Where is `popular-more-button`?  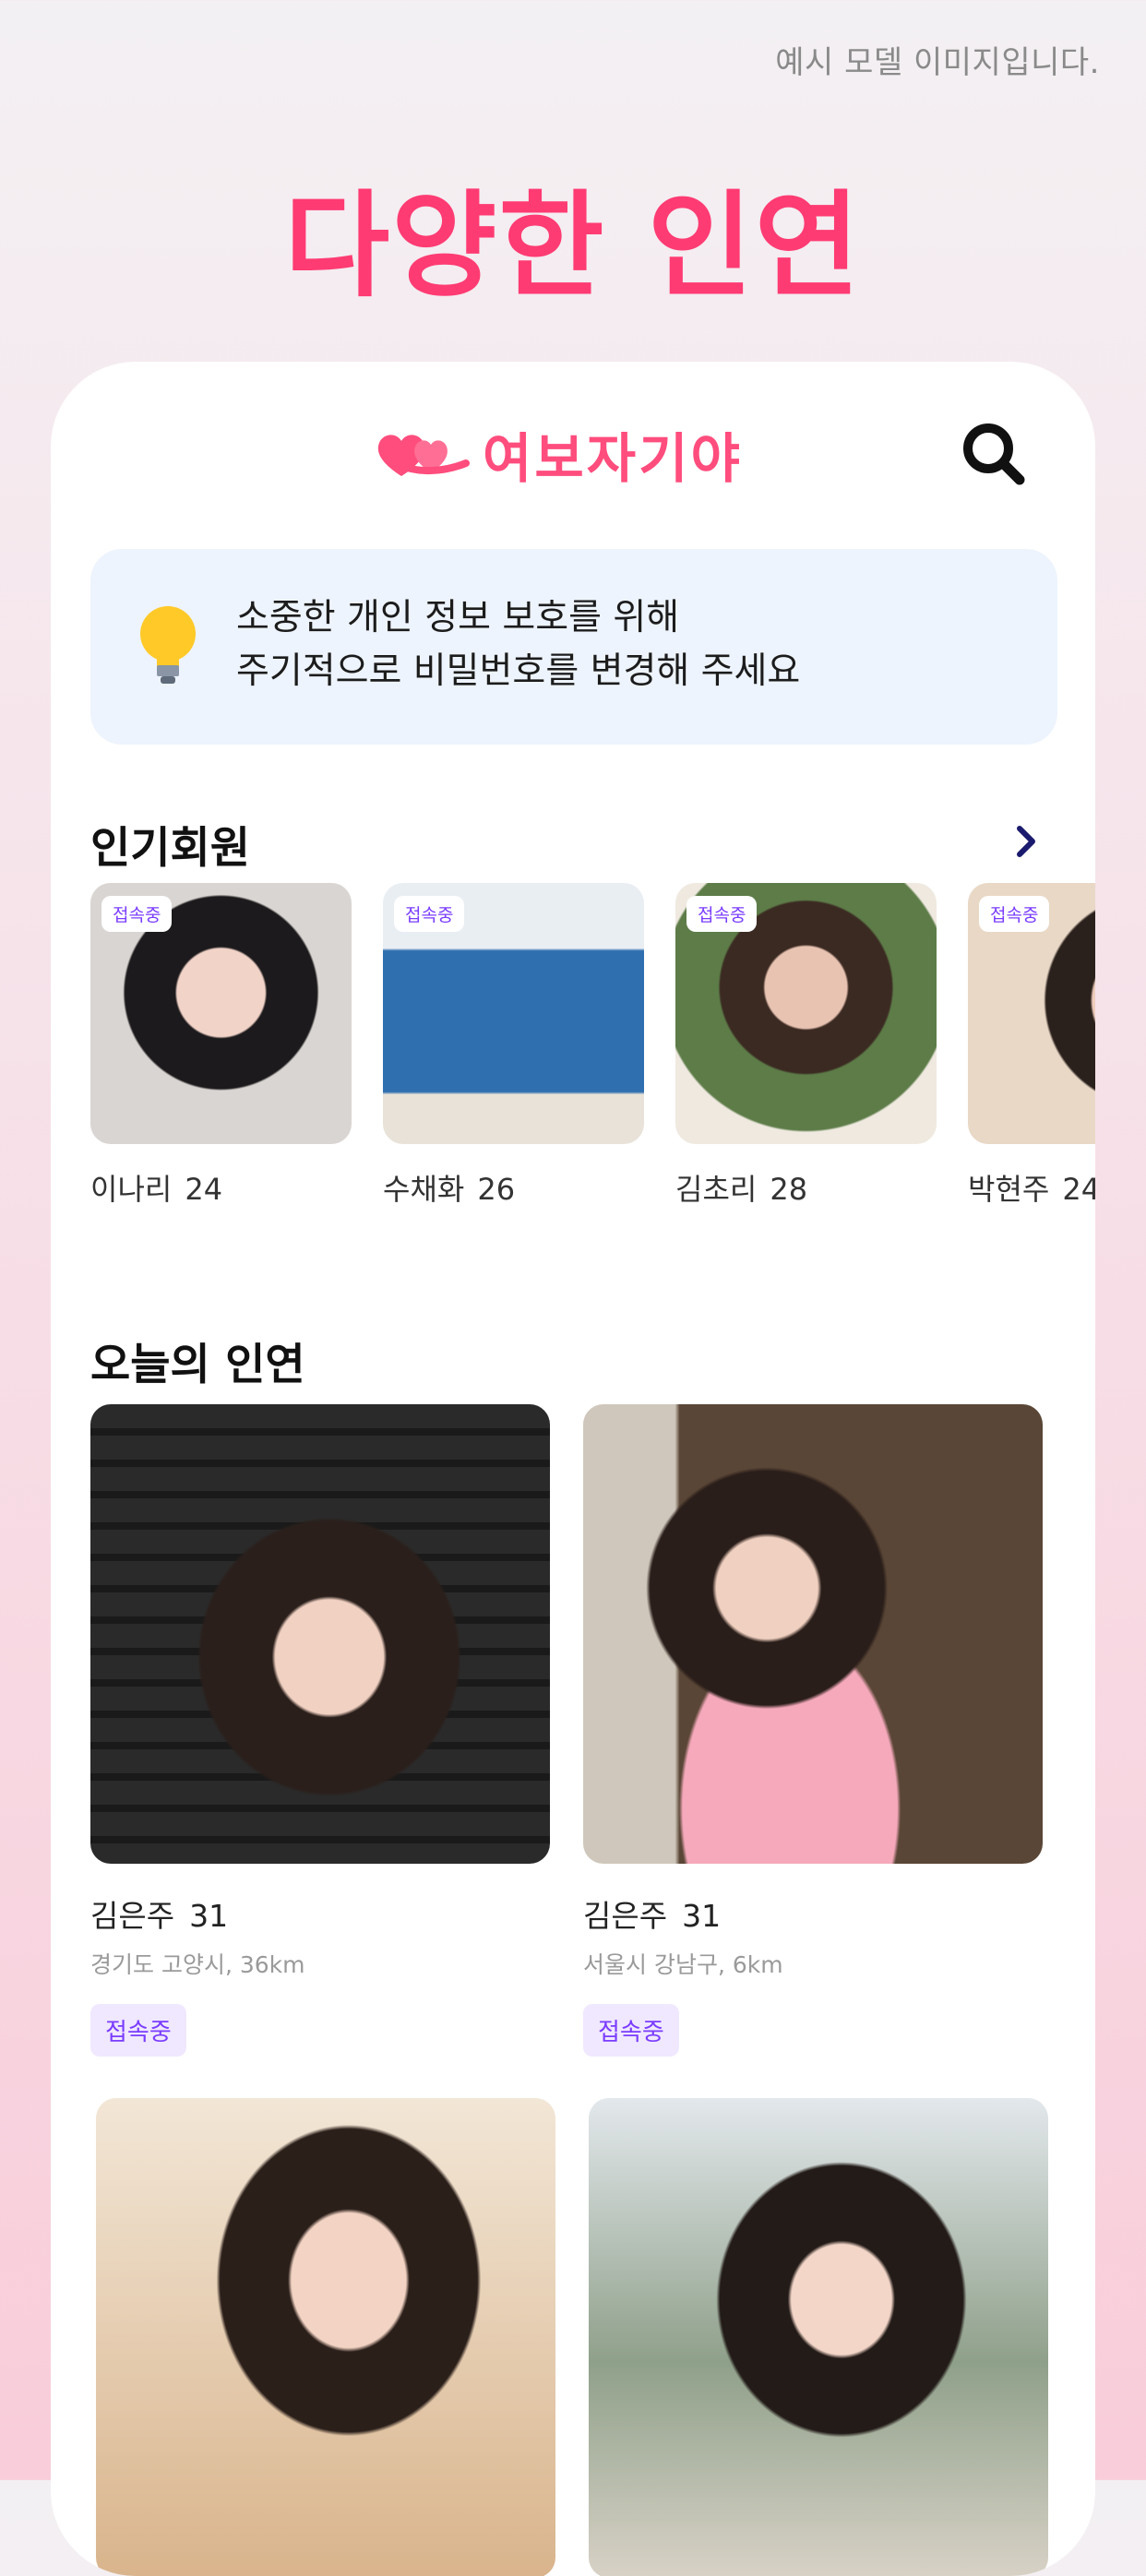 popular-more-button is located at coordinates (1026, 841).